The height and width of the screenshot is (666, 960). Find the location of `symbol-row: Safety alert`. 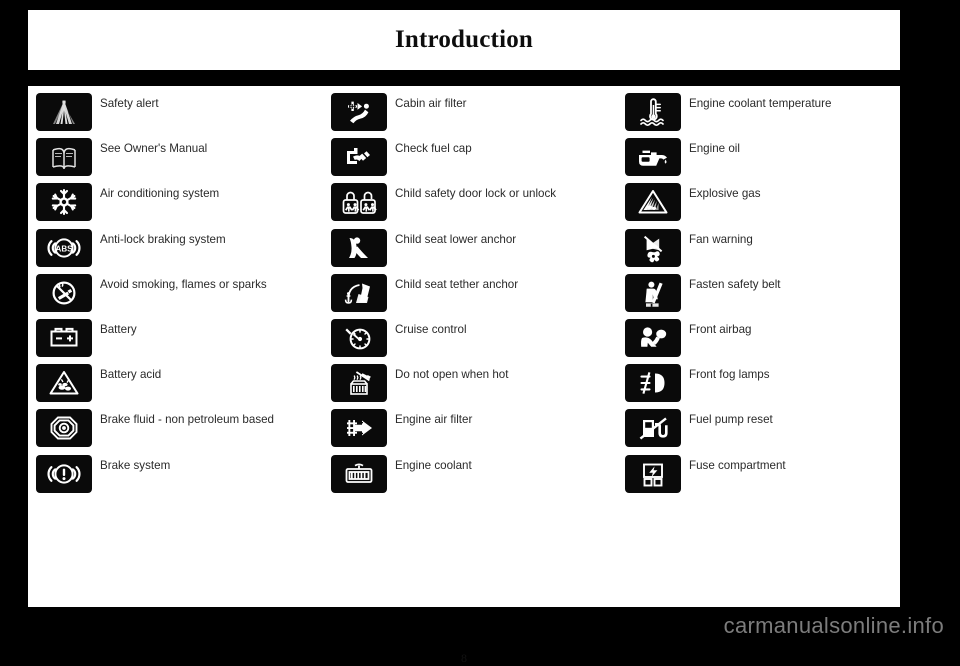

symbol-row: Safety alert is located at coordinates (186, 115).